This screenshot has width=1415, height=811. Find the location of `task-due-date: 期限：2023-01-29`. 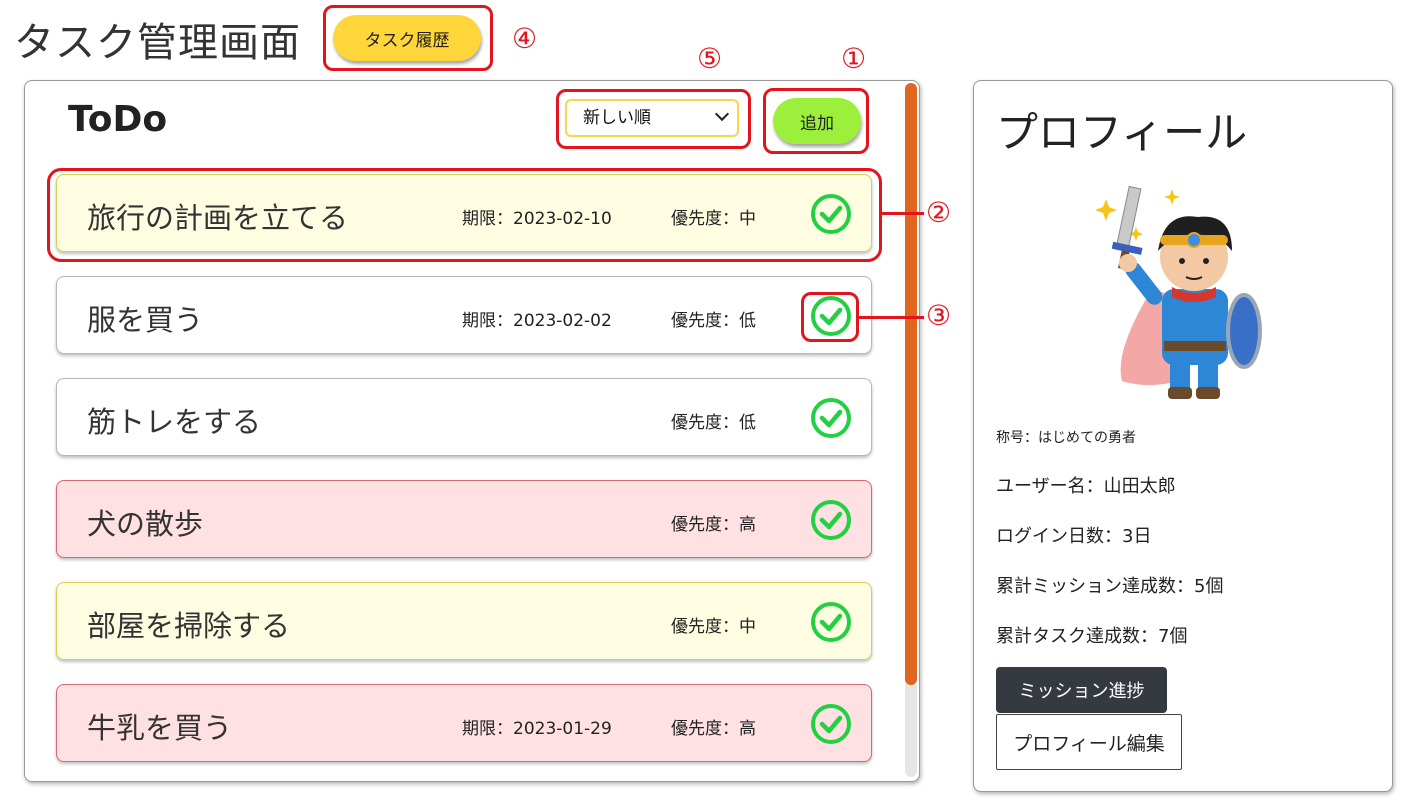

task-due-date: 期限：2023-01-29 is located at coordinates (537, 729).